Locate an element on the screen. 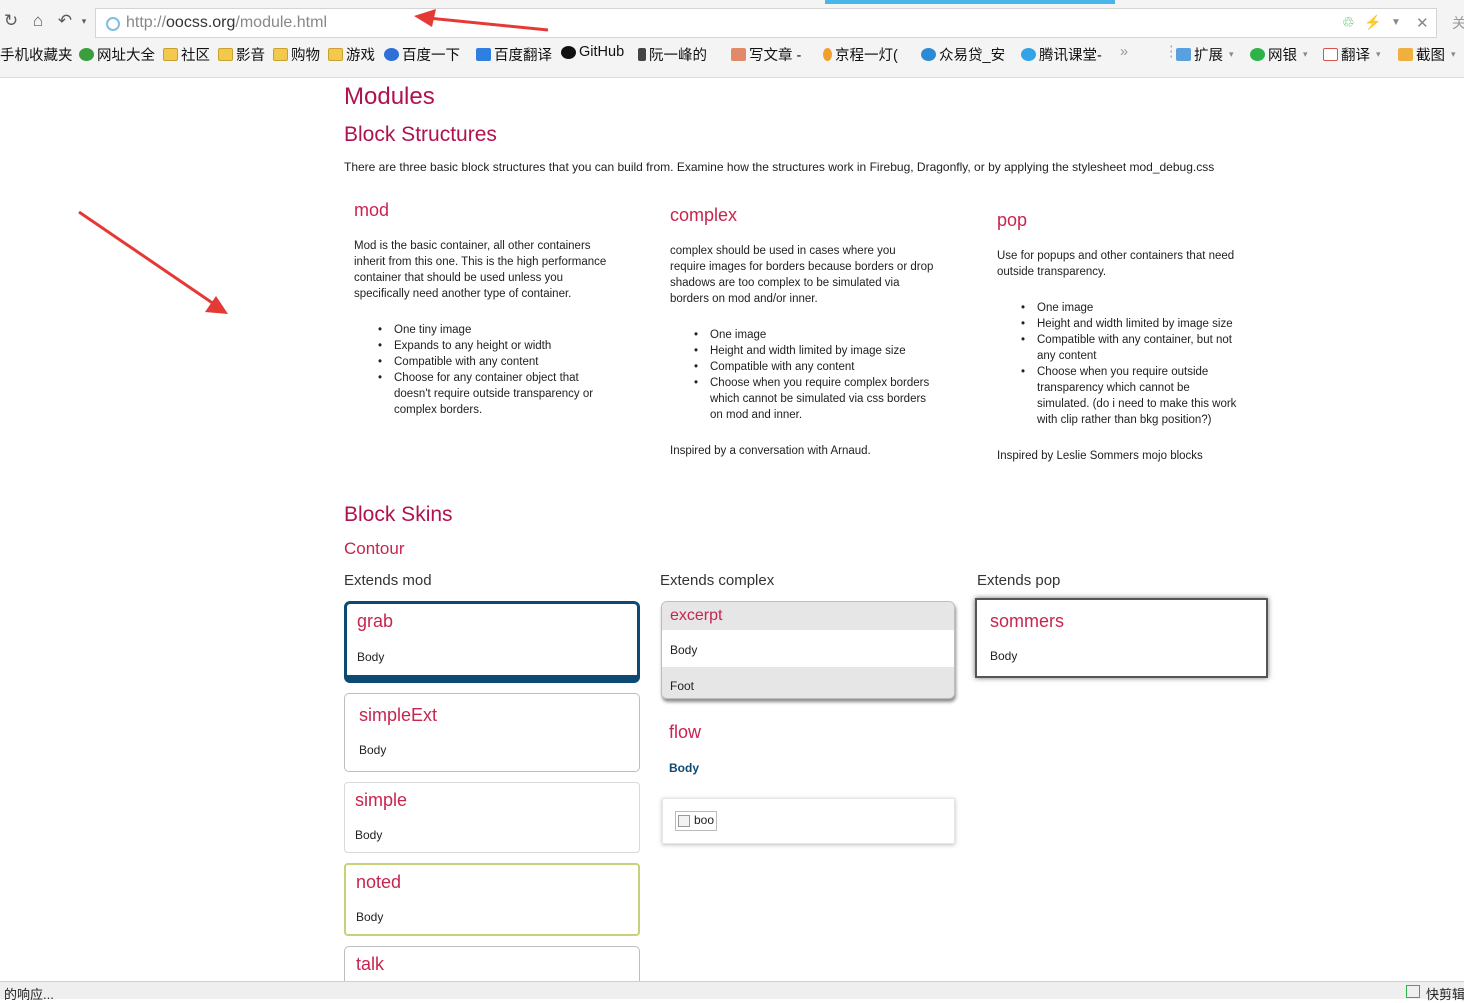 The width and height of the screenshot is (1464, 1003). arrow-to-page is located at coordinates (153, 262).